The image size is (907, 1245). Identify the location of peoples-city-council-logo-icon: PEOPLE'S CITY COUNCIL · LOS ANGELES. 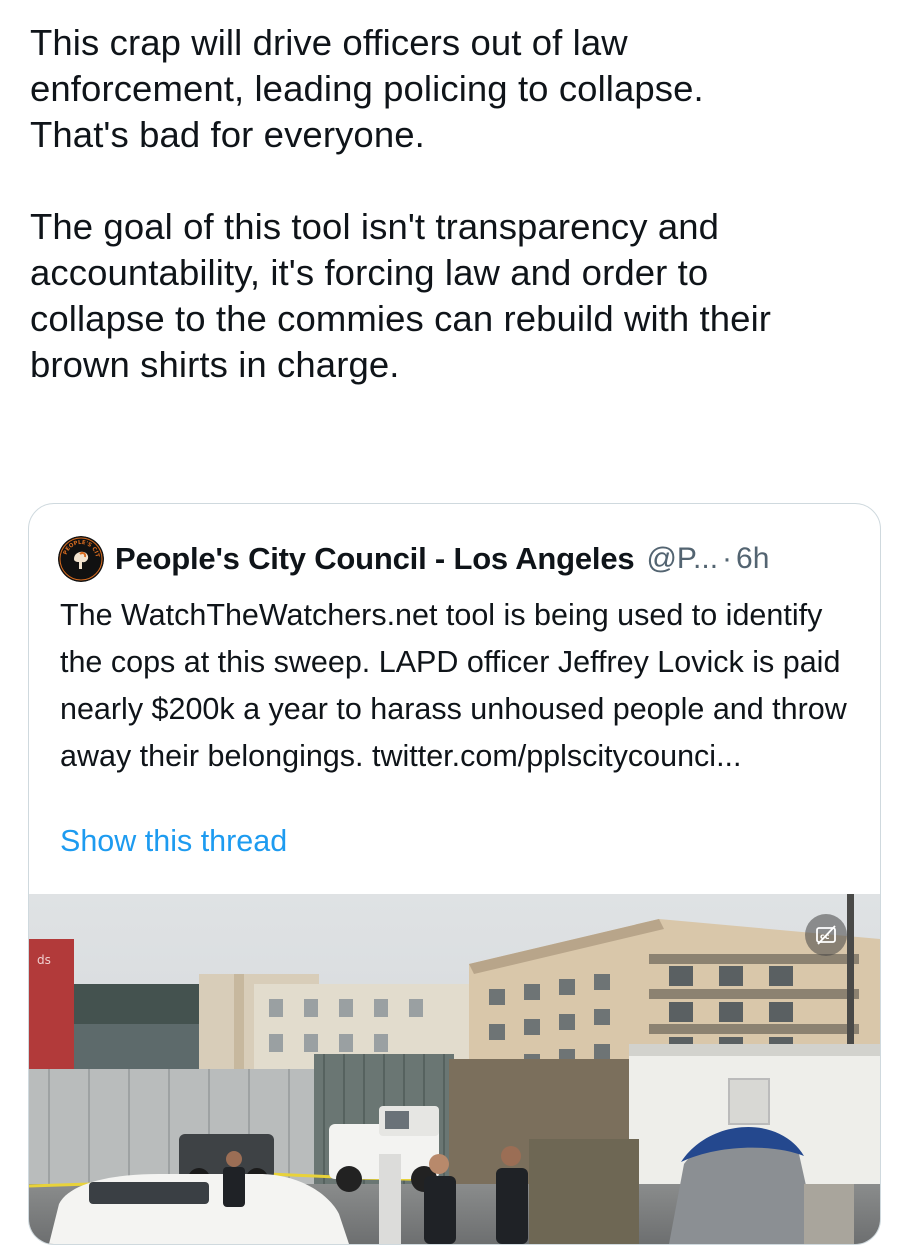
(81, 559).